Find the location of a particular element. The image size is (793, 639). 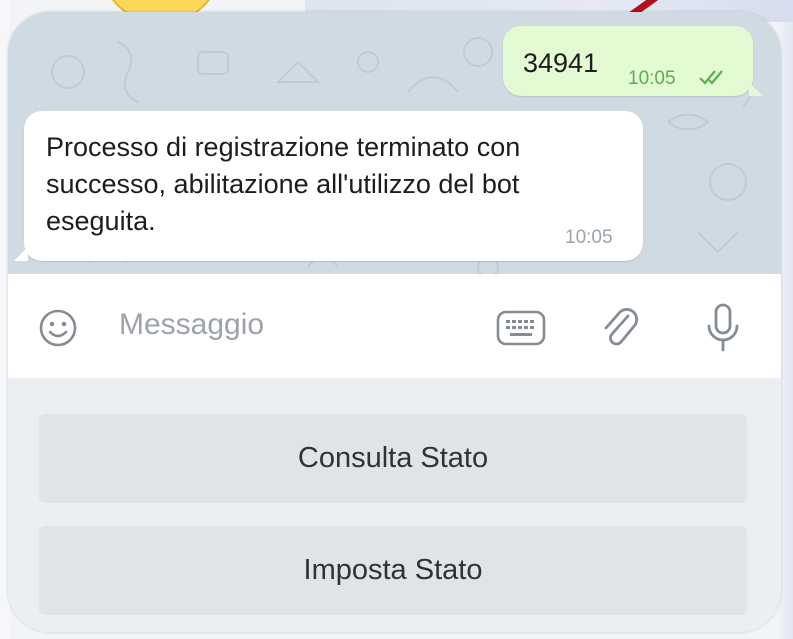

microphone-icon is located at coordinates (723, 328).